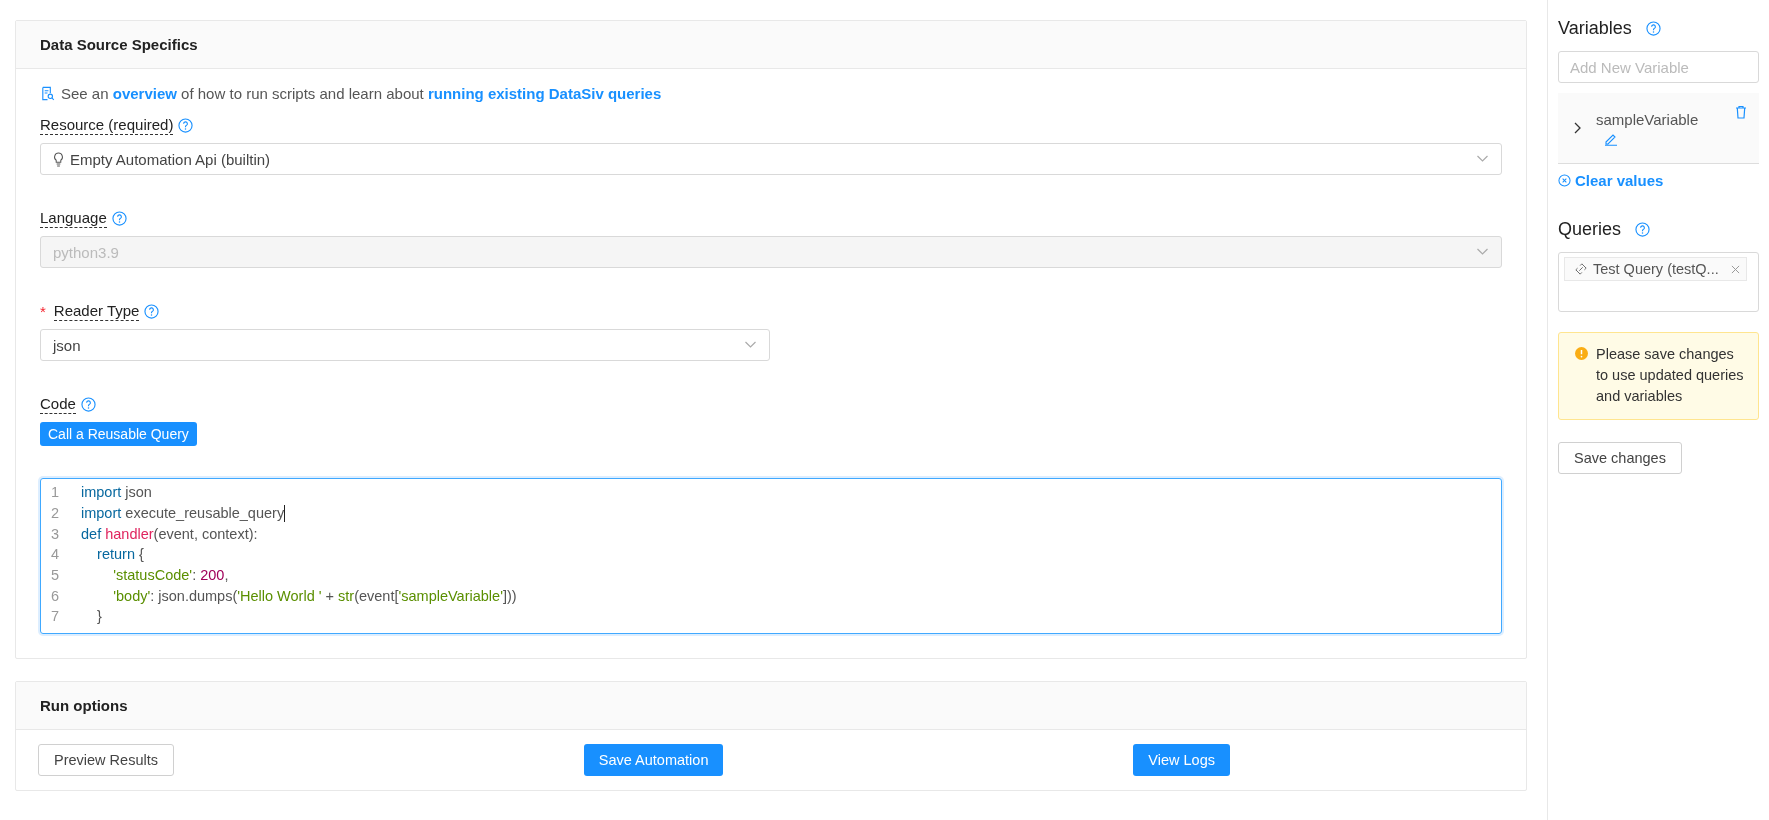  Describe the element at coordinates (73, 218) in the screenshot. I see `field-label: Language` at that location.